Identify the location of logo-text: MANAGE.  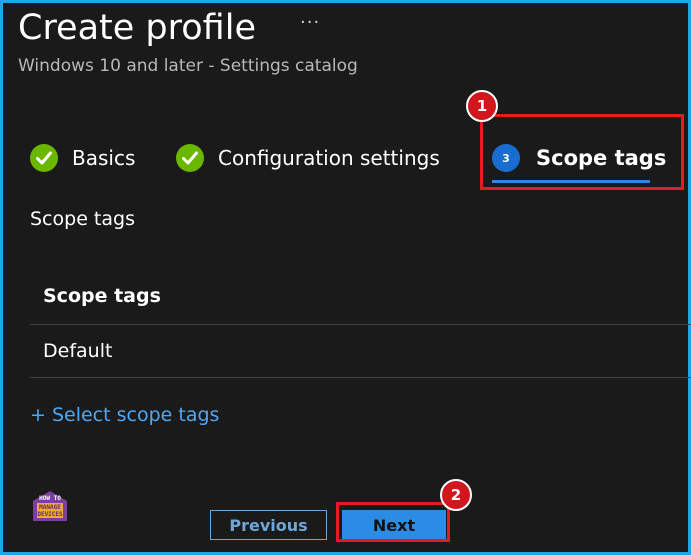
(50, 507).